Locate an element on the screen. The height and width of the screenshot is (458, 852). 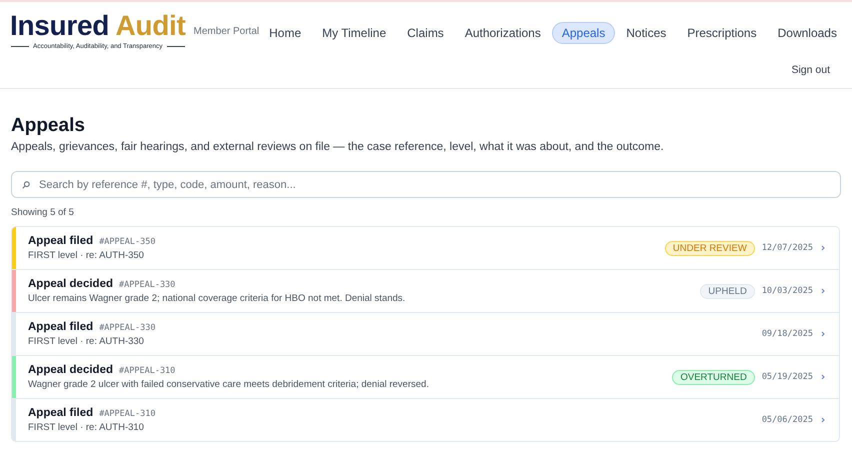
nav-link: Claims is located at coordinates (425, 33).